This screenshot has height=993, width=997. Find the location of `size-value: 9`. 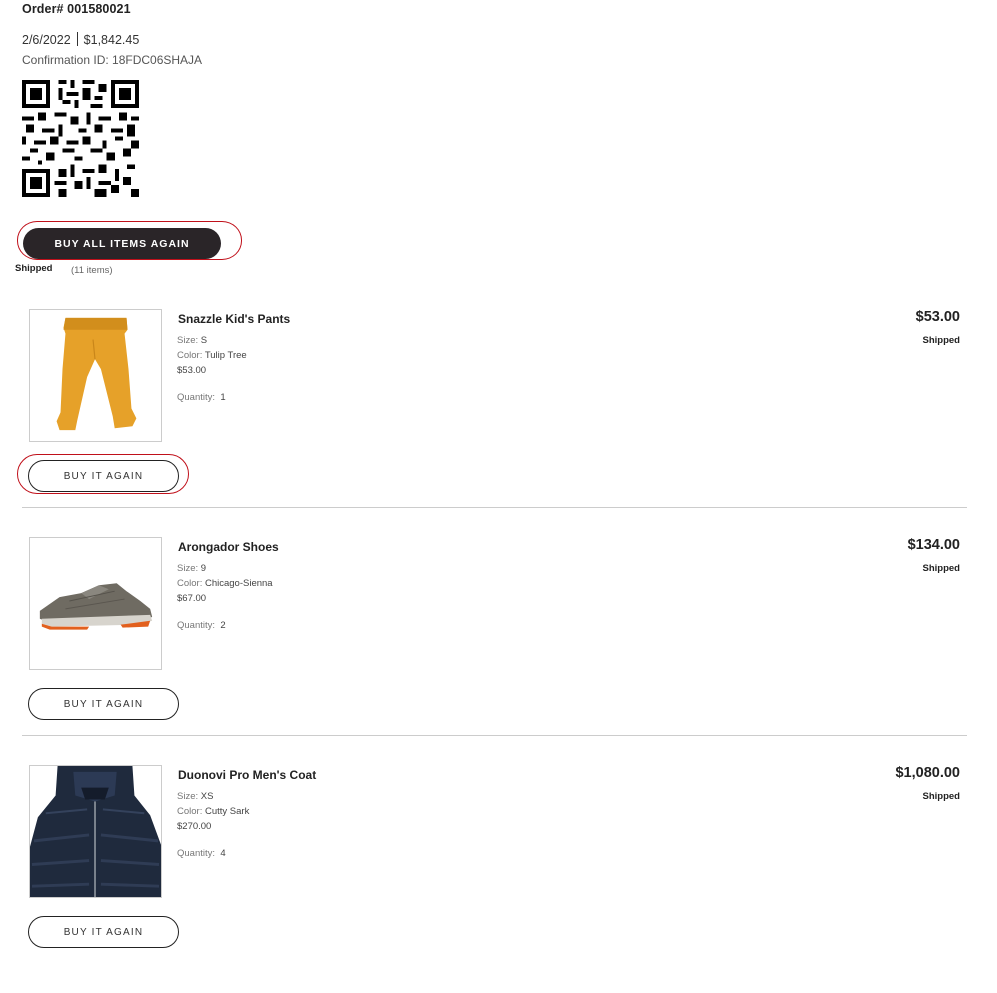

size-value: 9 is located at coordinates (203, 568).